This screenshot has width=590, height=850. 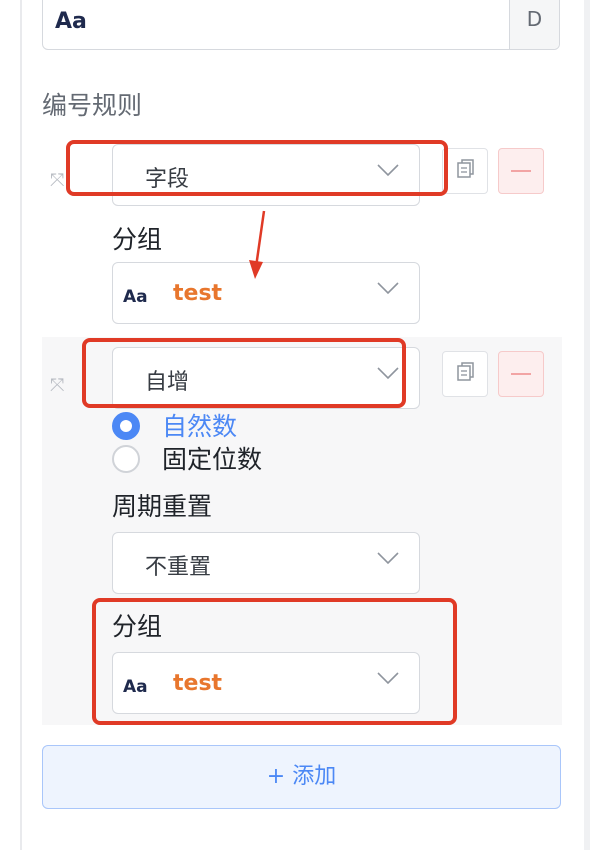 I want to click on group-label: 分组, so click(x=137, y=239).